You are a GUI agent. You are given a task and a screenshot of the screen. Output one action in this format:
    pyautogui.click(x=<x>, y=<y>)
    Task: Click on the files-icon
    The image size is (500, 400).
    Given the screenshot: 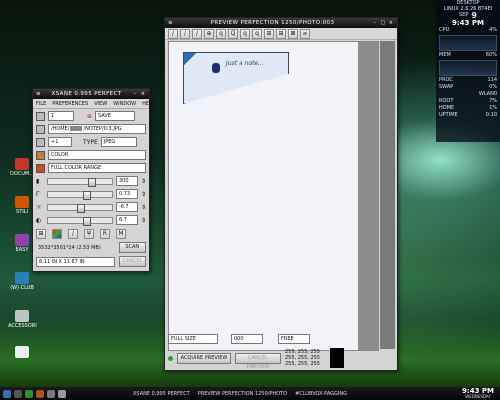 What is the action you would take?
    pyautogui.click(x=51, y=393)
    